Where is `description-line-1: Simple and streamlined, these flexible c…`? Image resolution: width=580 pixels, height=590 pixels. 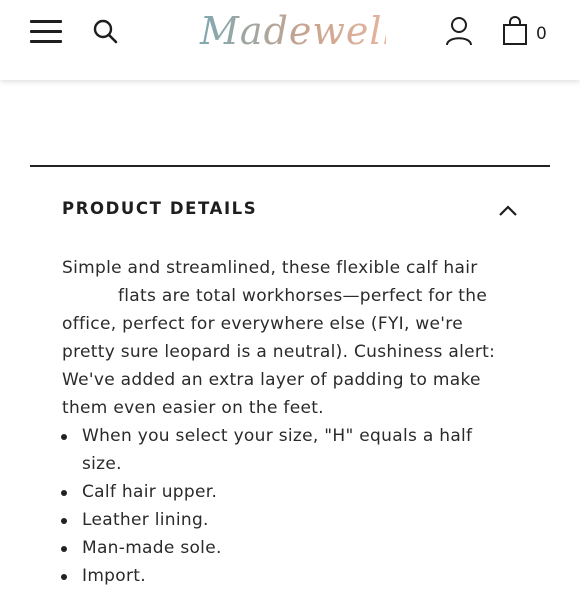
description-line-1: Simple and streamlined, these flexible c… is located at coordinates (270, 268).